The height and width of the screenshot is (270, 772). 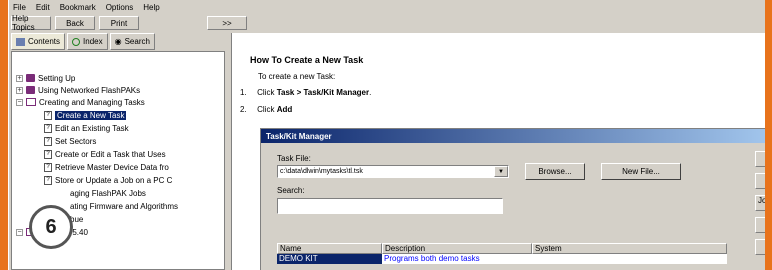 I want to click on navigation-tabs: Contents Index ◉ Search, so click(x=83, y=42).